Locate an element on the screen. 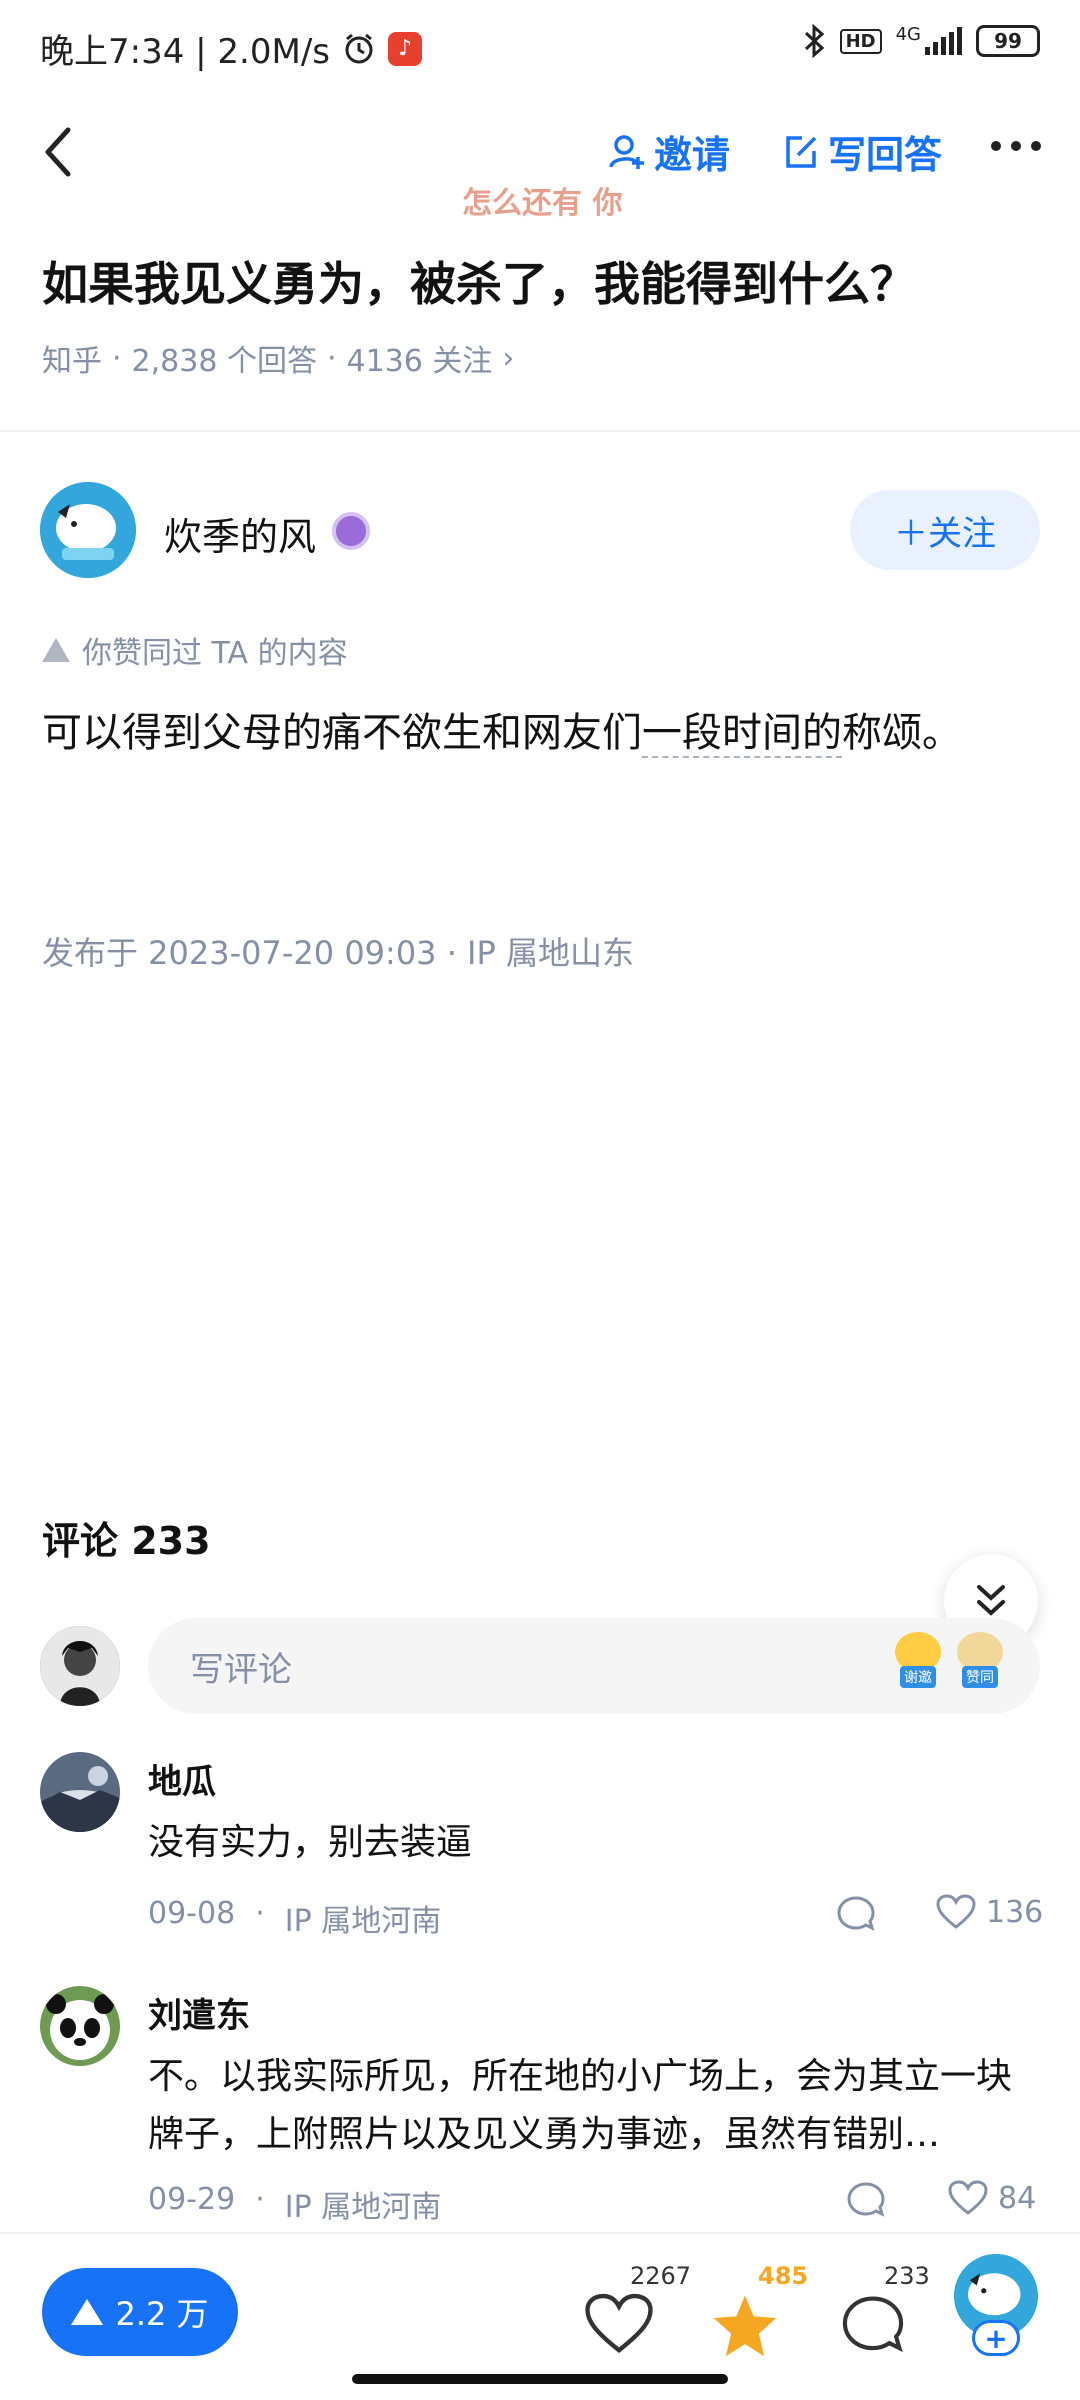  invite-label: 邀请 is located at coordinates (692, 155).